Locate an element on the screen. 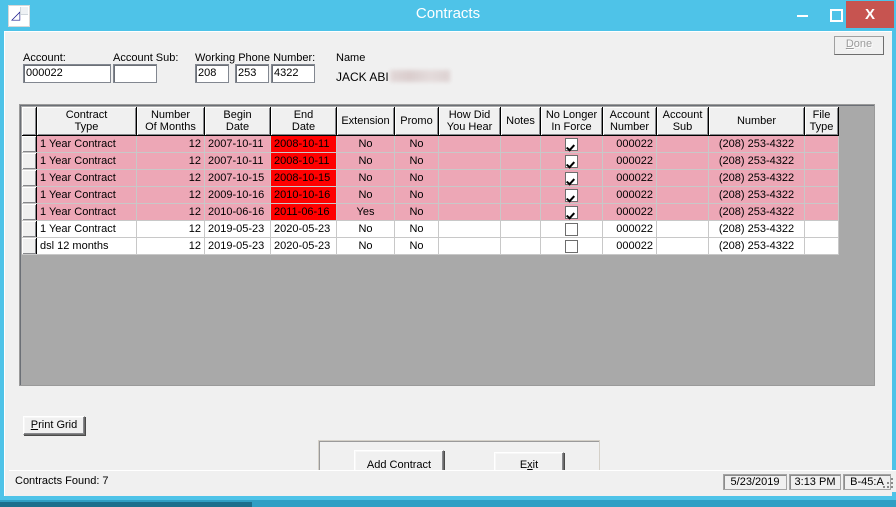  column-header: Begin Date is located at coordinates (237, 121).